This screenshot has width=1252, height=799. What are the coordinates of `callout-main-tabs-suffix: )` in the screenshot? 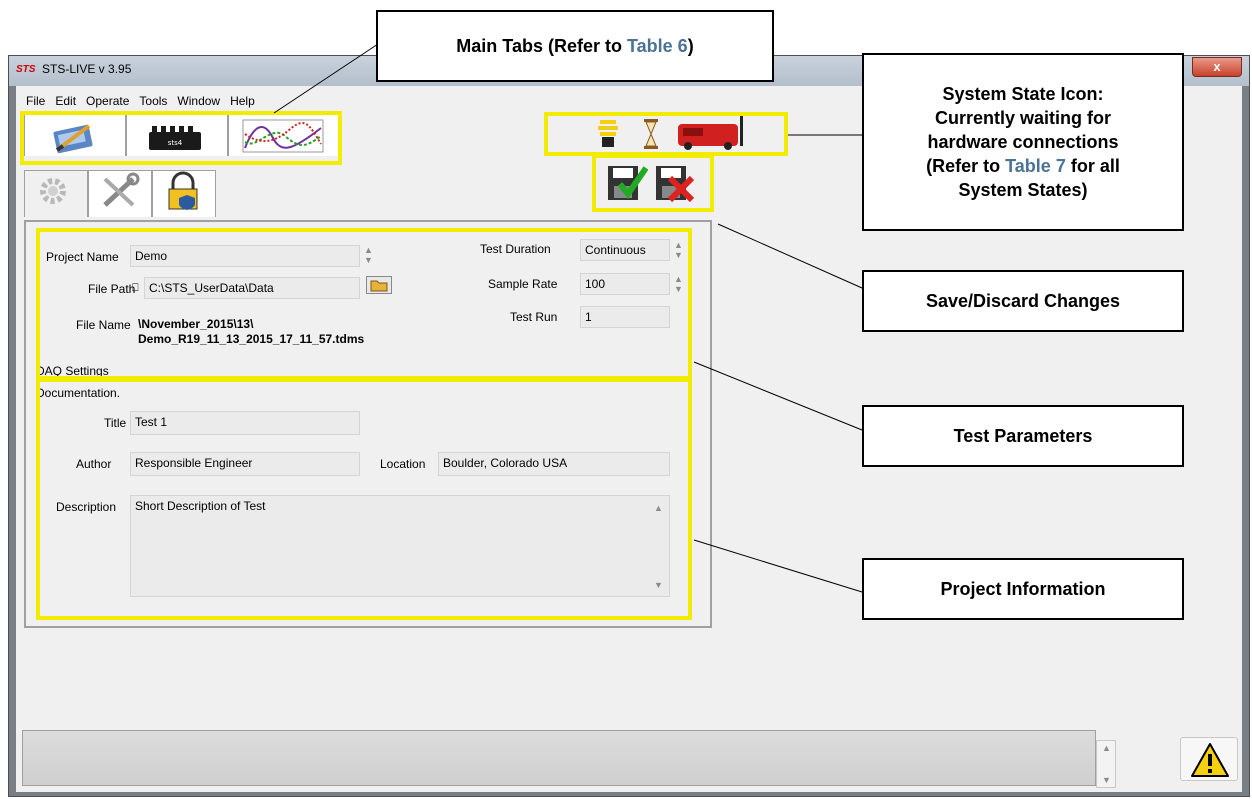 It's located at (690, 46).